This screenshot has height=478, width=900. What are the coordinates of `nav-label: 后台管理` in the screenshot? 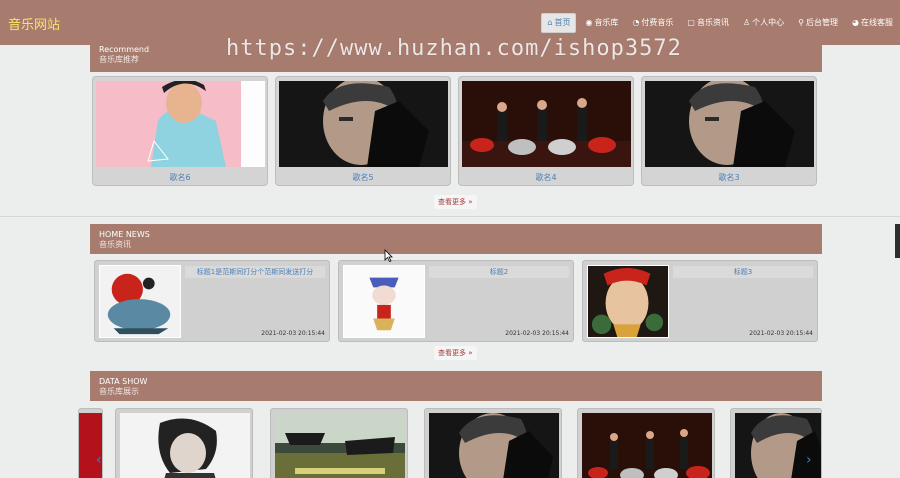 It's located at (822, 22).